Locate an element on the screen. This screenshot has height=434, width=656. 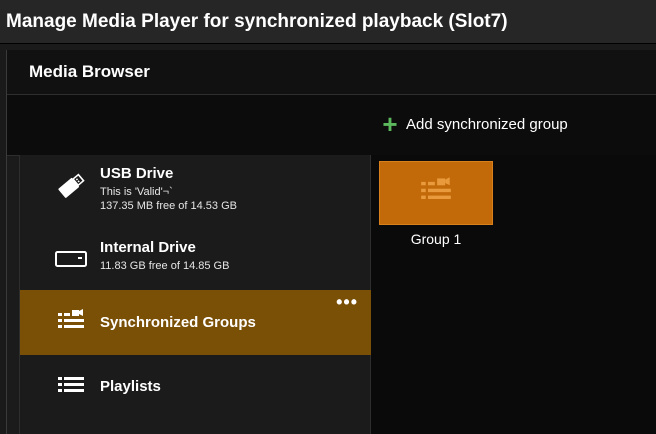
group-tile is located at coordinates (436, 193).